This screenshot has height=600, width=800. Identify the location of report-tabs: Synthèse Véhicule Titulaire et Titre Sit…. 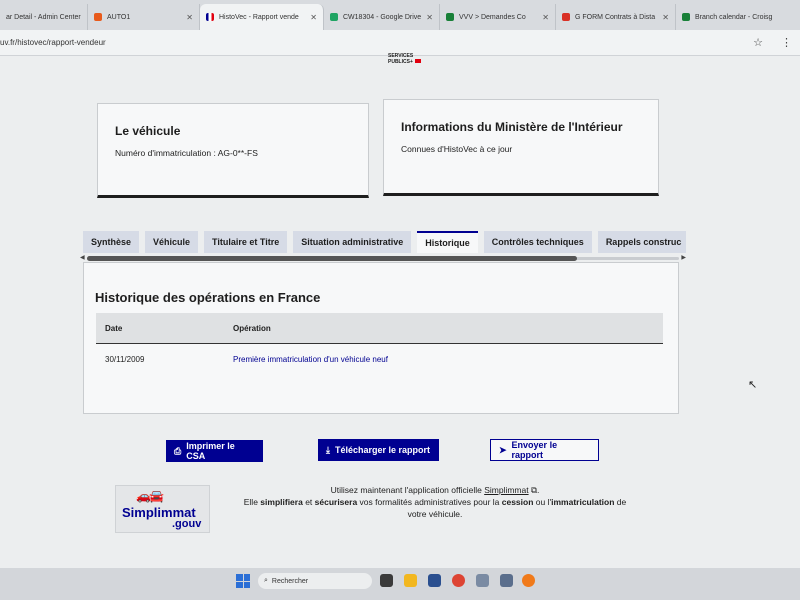
(384, 242).